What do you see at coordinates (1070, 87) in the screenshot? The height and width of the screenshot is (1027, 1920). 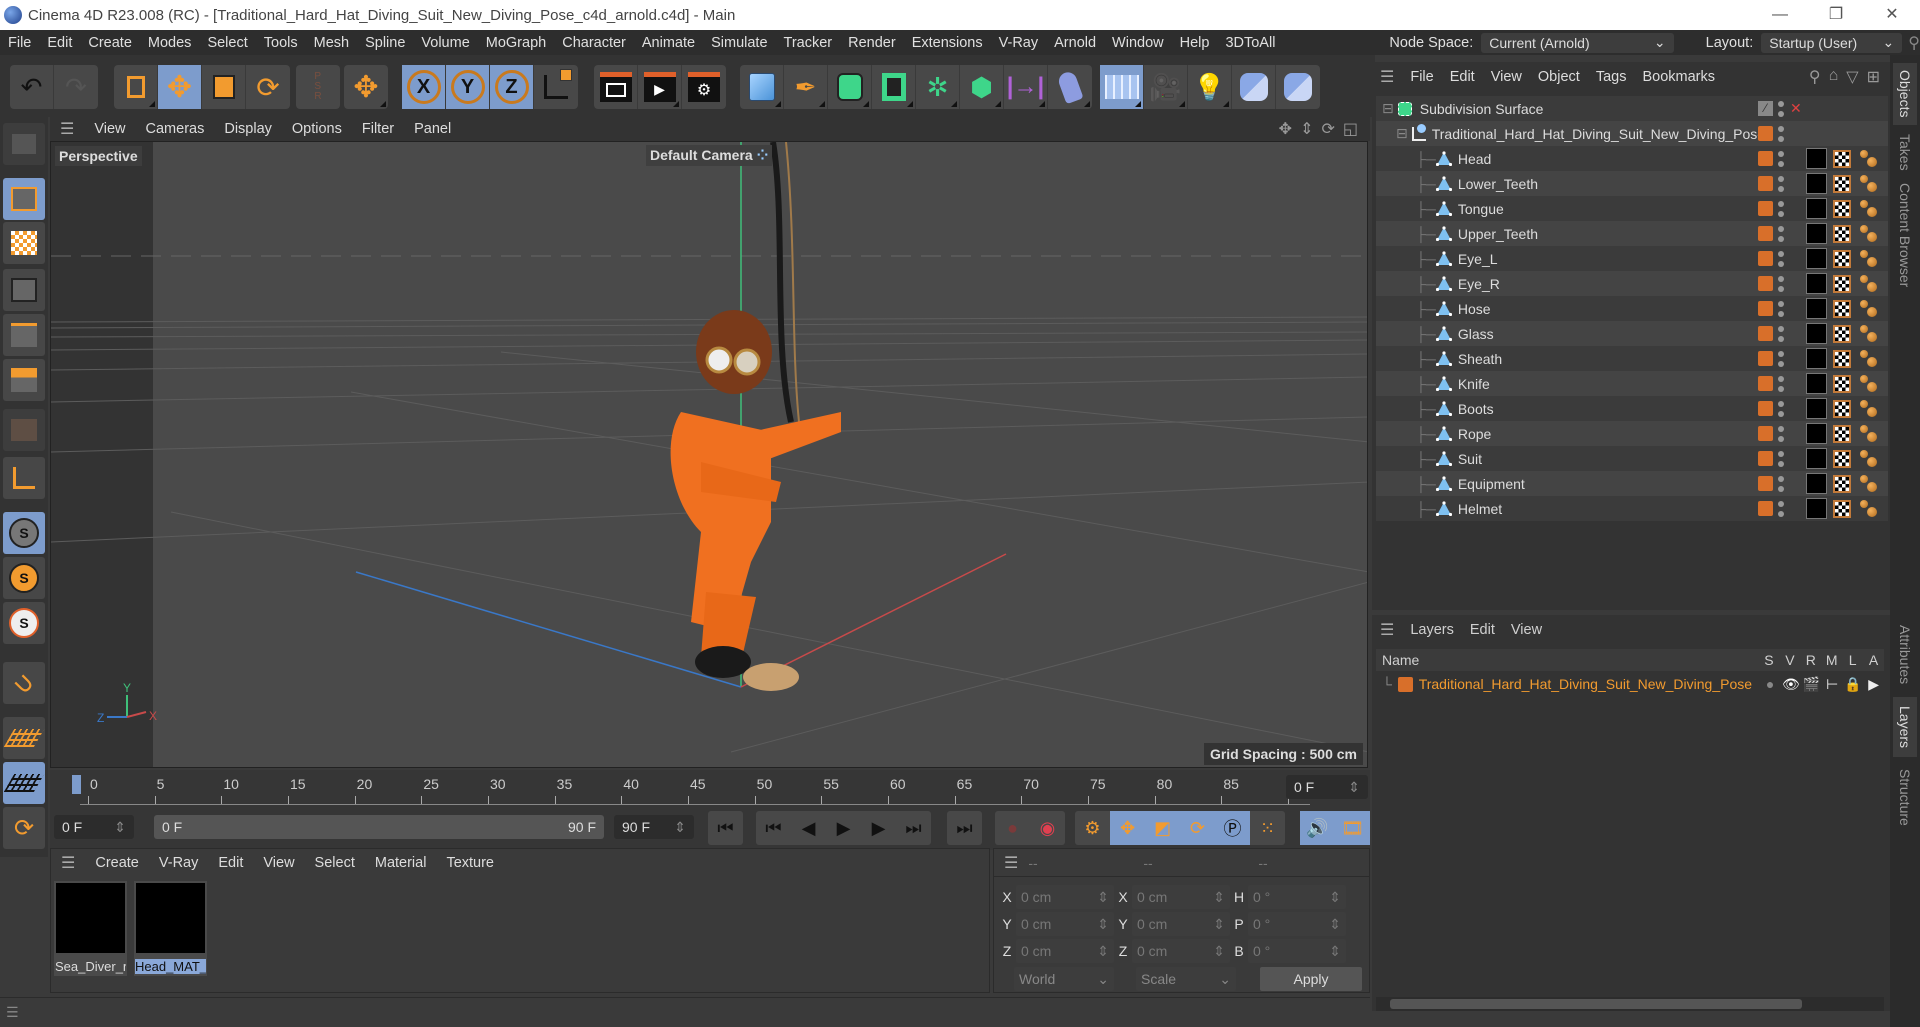 I see `bend-deformer-button` at bounding box center [1070, 87].